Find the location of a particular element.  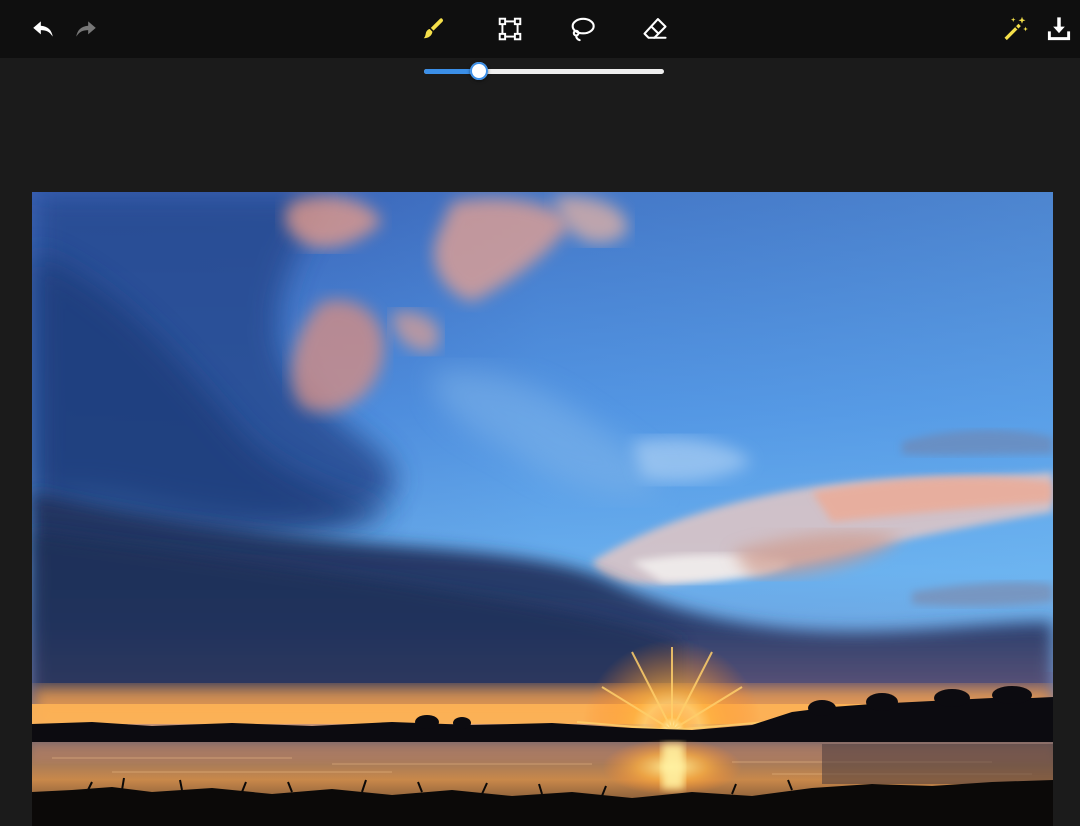

top-toolbar is located at coordinates (540, 29).